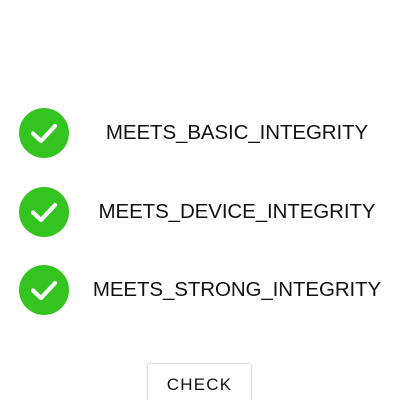 The image size is (400, 400). I want to click on integrity-label-strong: MEETS_STRONG_INTEGRITY, so click(237, 289).